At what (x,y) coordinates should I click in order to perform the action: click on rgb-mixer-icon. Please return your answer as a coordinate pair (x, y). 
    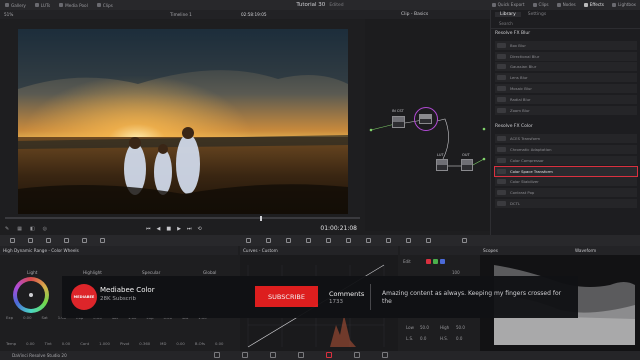
    Looking at the image, I should click on (84, 240).